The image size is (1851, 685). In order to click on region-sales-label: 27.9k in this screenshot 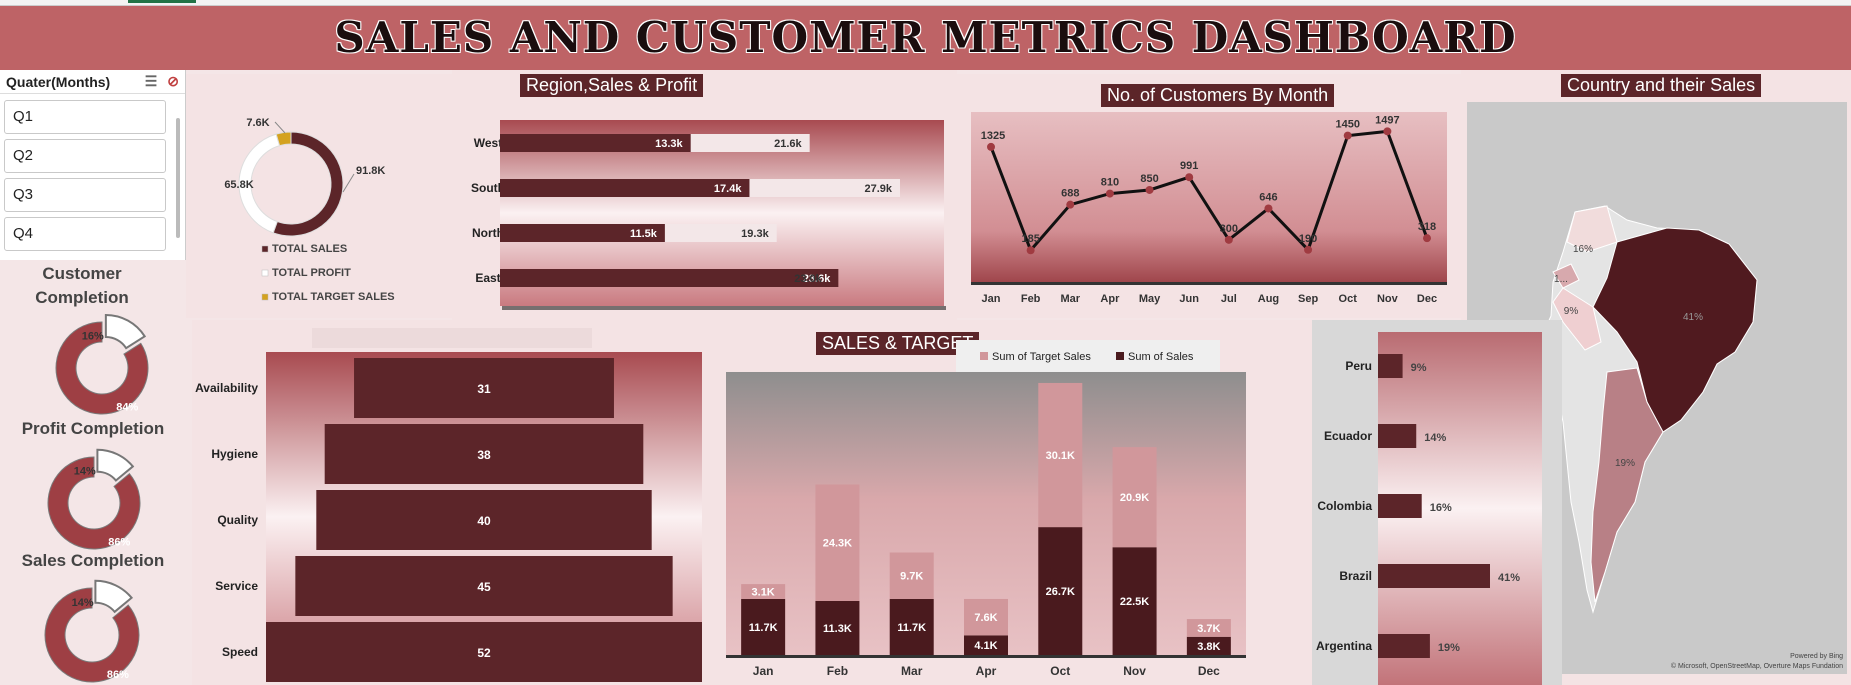, I will do `click(878, 189)`.